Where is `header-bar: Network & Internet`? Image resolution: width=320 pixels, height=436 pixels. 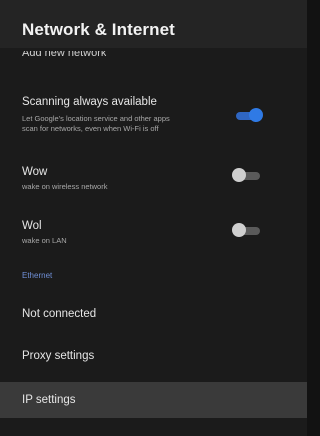
header-bar: Network & Internet is located at coordinates (153, 24).